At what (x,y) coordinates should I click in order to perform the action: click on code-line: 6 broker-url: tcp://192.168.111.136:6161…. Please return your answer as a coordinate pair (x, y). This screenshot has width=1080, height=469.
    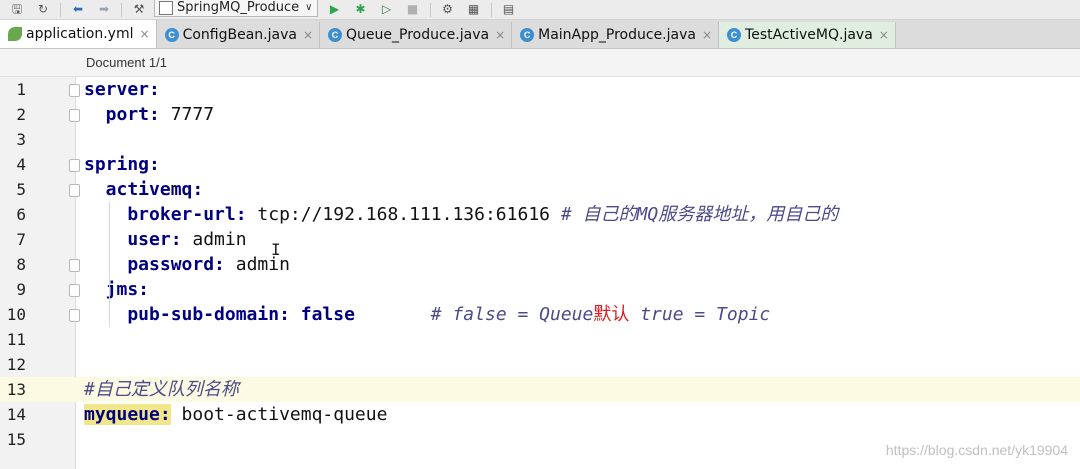
    Looking at the image, I should click on (540, 214).